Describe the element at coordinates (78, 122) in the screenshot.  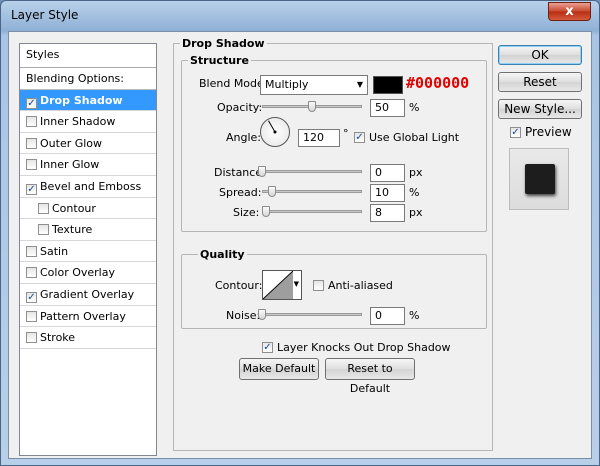
I see `style-item-label: Inner Shadow` at that location.